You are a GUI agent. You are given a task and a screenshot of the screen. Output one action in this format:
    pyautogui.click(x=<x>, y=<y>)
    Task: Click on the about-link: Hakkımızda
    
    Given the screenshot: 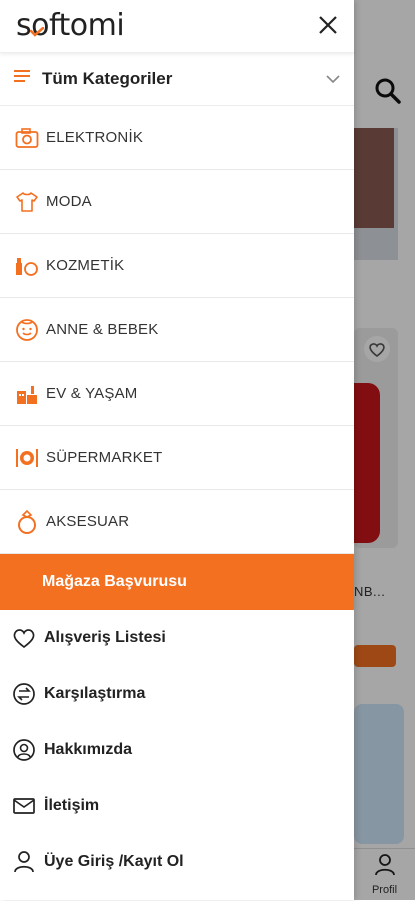 What is the action you would take?
    pyautogui.click(x=177, y=750)
    